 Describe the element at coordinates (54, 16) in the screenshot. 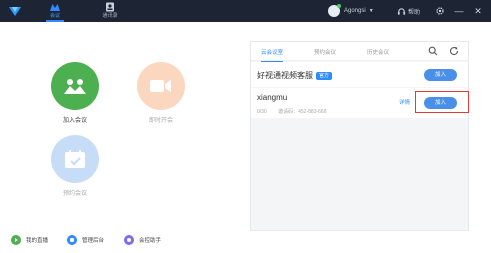

I see `nav-meeting-label: 会议` at that location.